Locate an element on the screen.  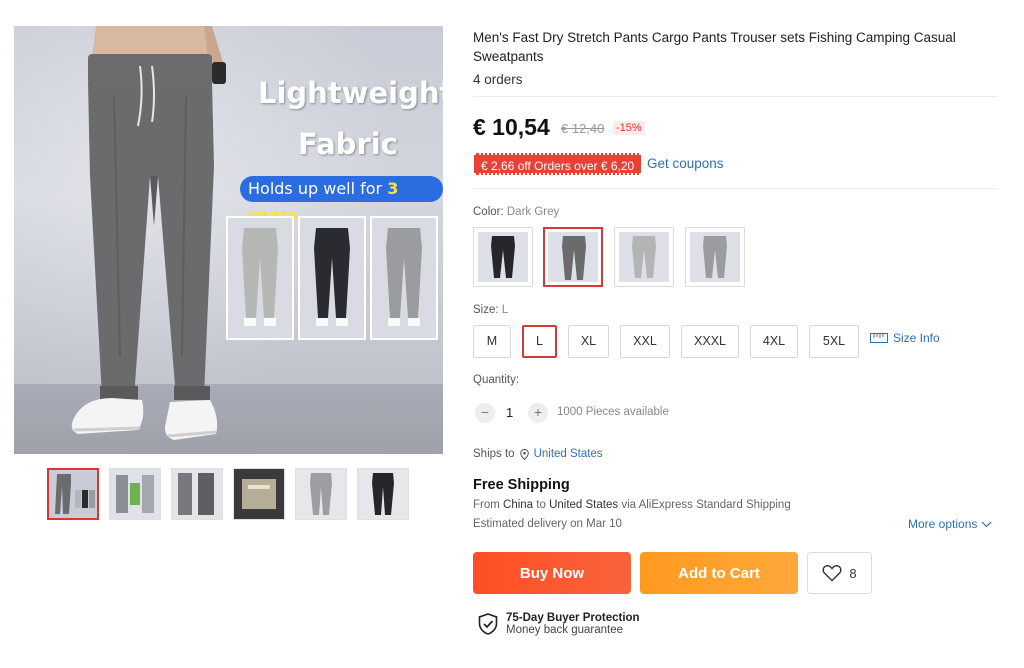
to-prefix: to is located at coordinates (541, 505).